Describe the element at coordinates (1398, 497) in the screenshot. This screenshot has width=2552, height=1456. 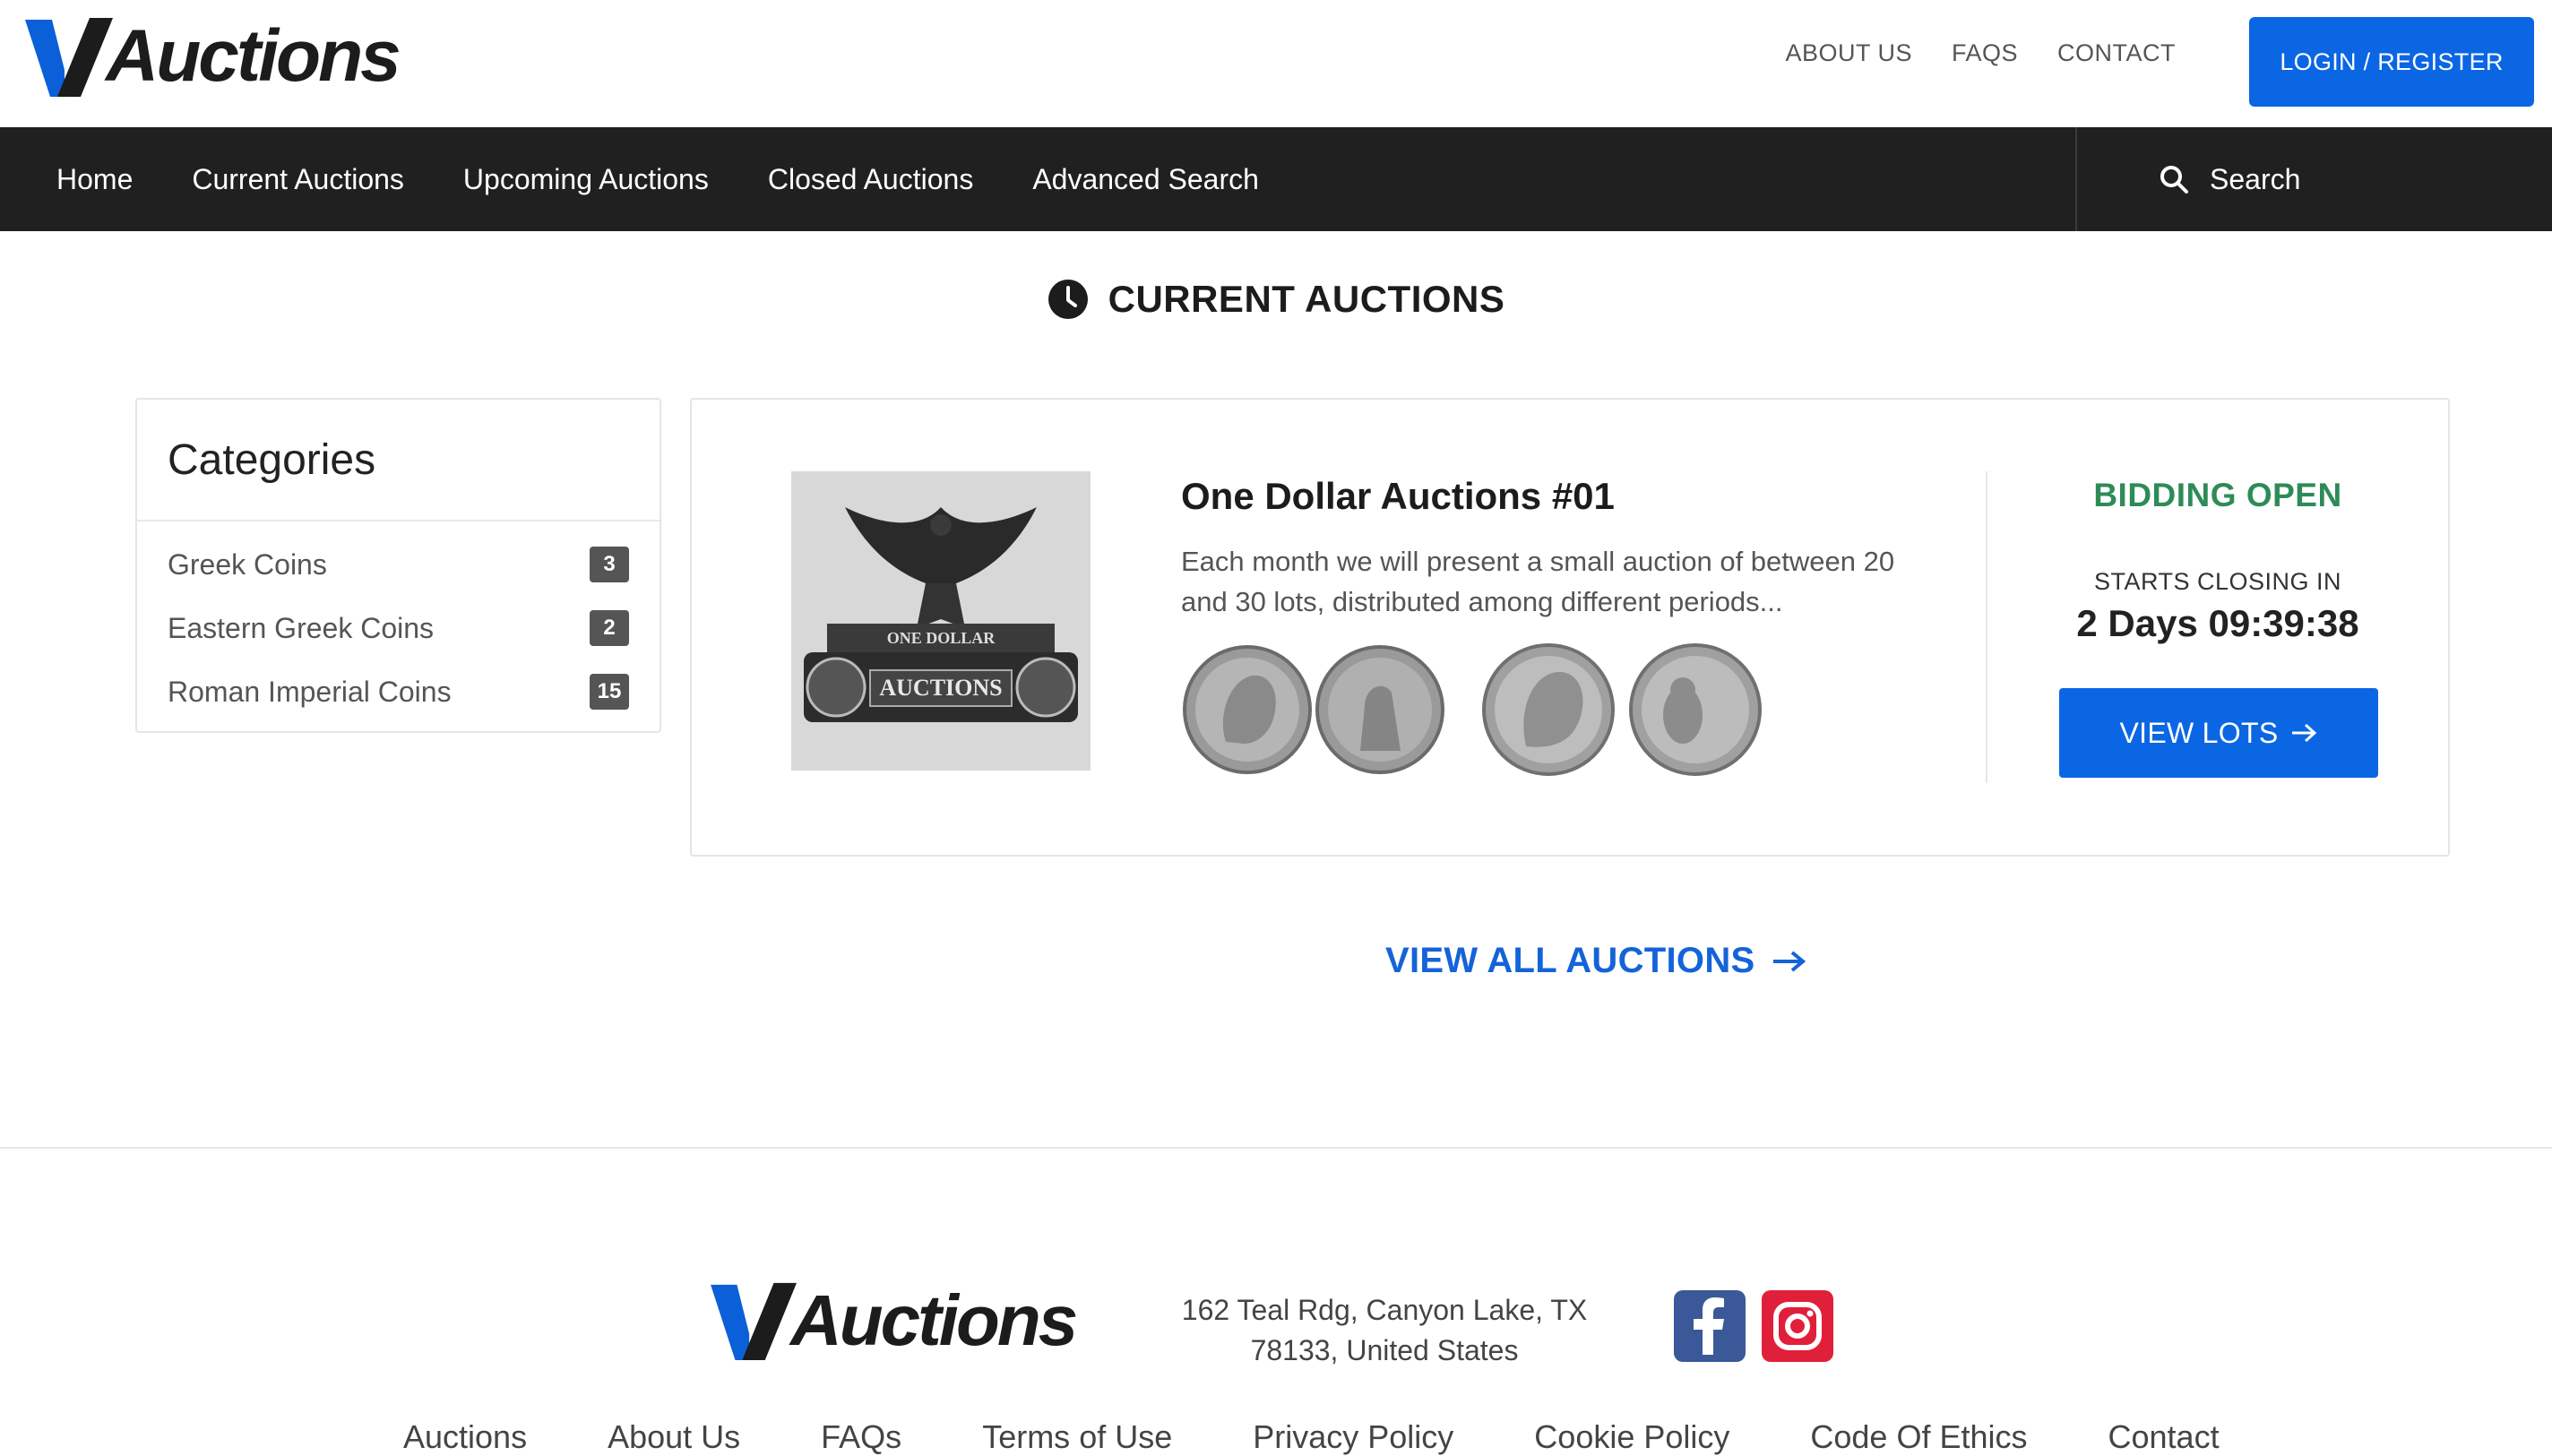
I see `auction-title: One Dollar Auctions #01` at that location.